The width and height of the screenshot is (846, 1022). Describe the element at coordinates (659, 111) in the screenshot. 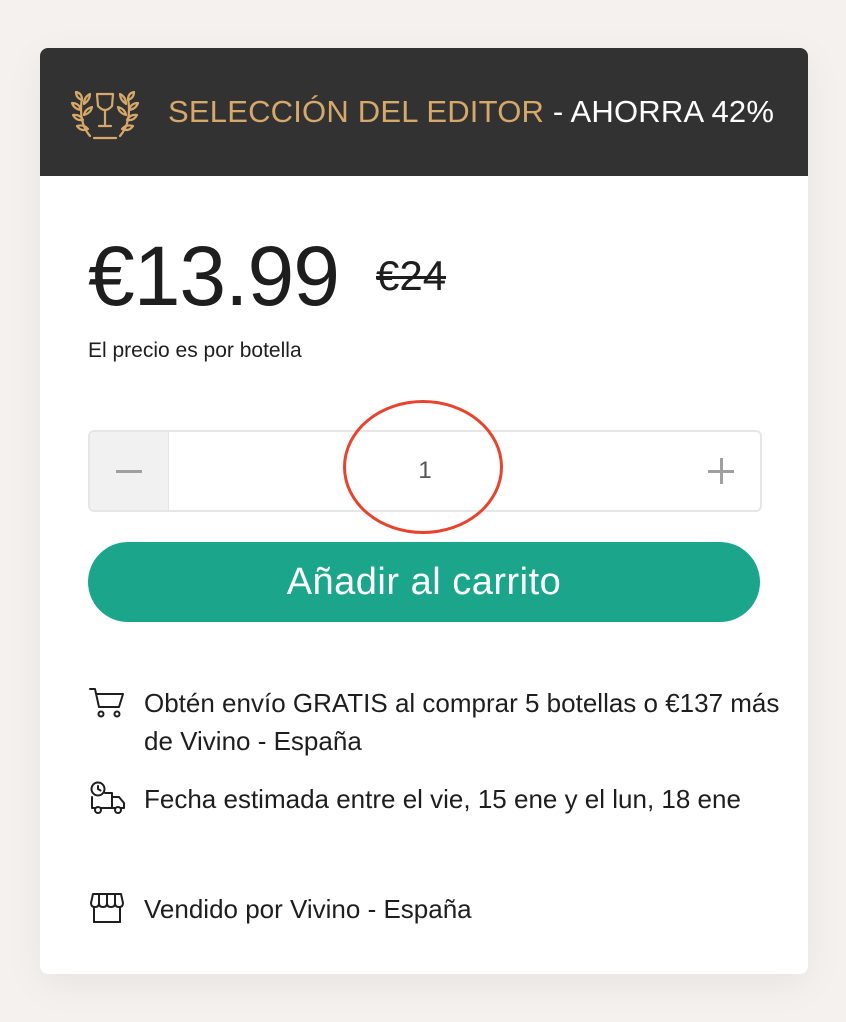

I see `banner-label-savings: - AHORRA 42%` at that location.